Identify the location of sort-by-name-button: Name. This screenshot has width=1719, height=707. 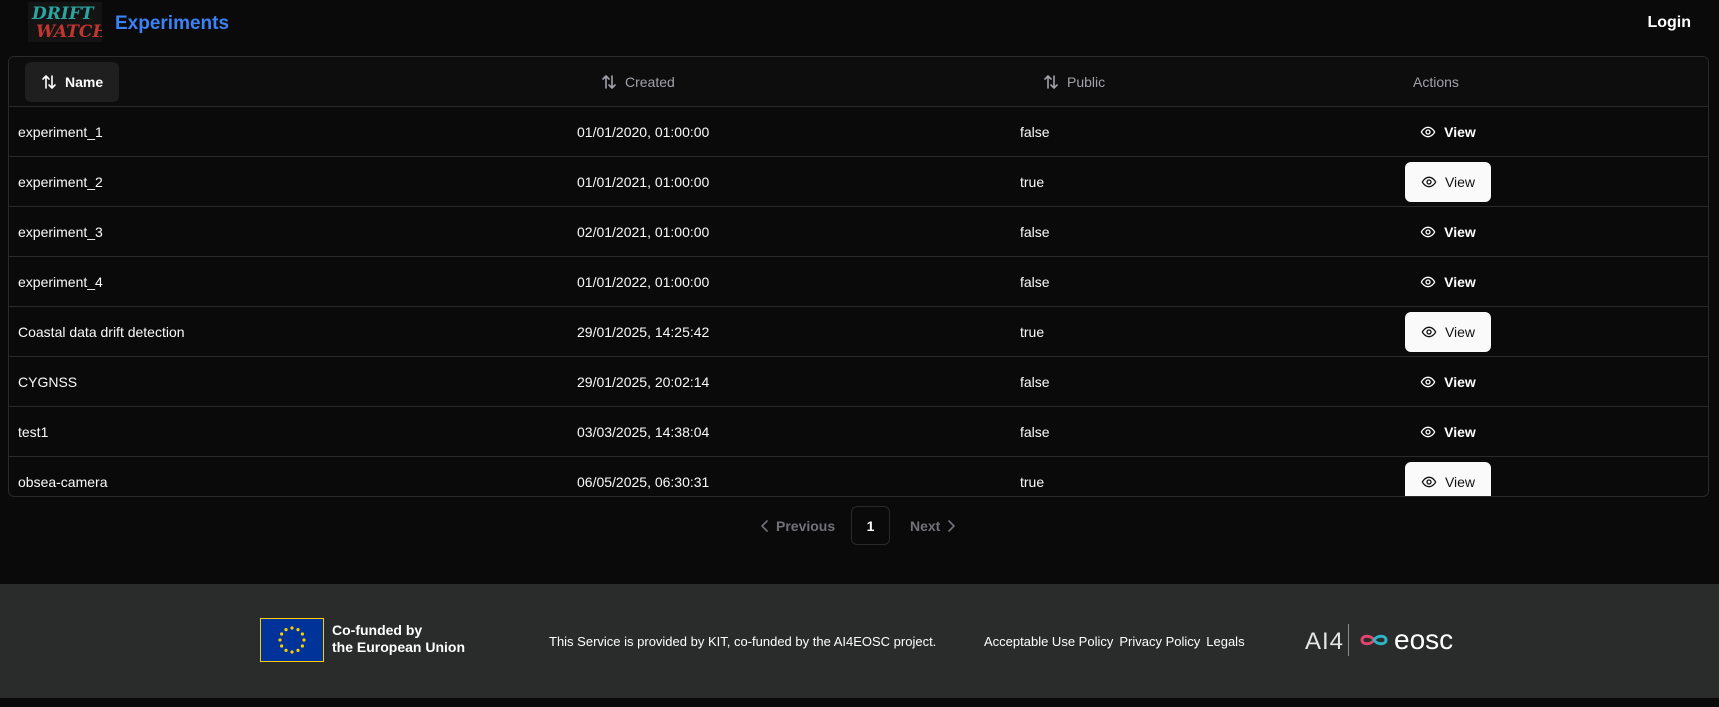
(72, 81).